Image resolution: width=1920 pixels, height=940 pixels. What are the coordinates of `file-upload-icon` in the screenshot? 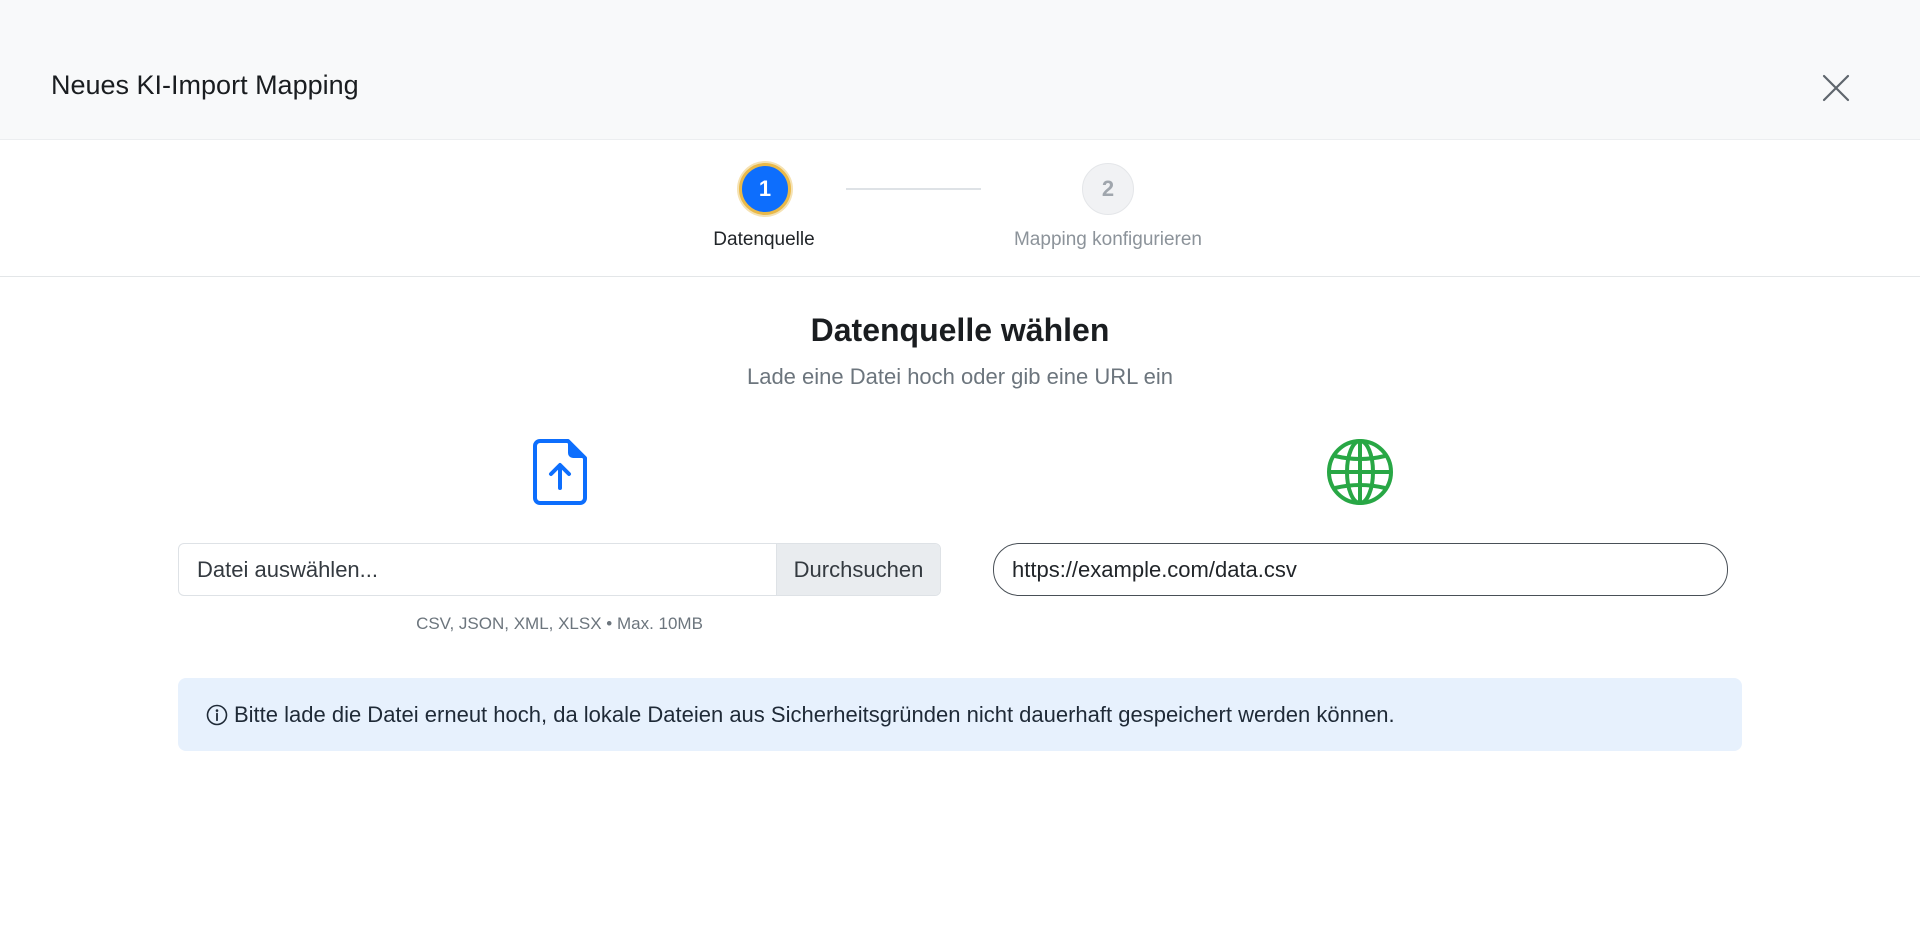 It's located at (560, 472).